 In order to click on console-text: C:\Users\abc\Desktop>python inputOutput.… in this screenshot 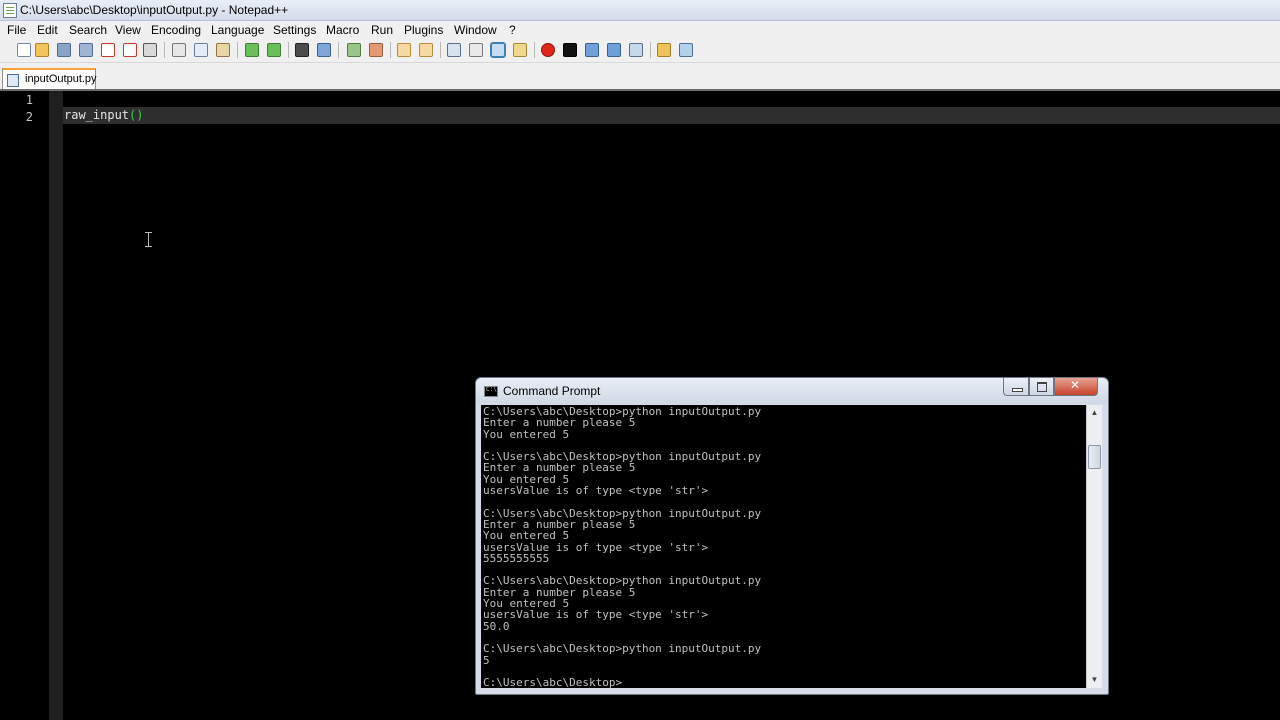, I will do `click(622, 546)`.